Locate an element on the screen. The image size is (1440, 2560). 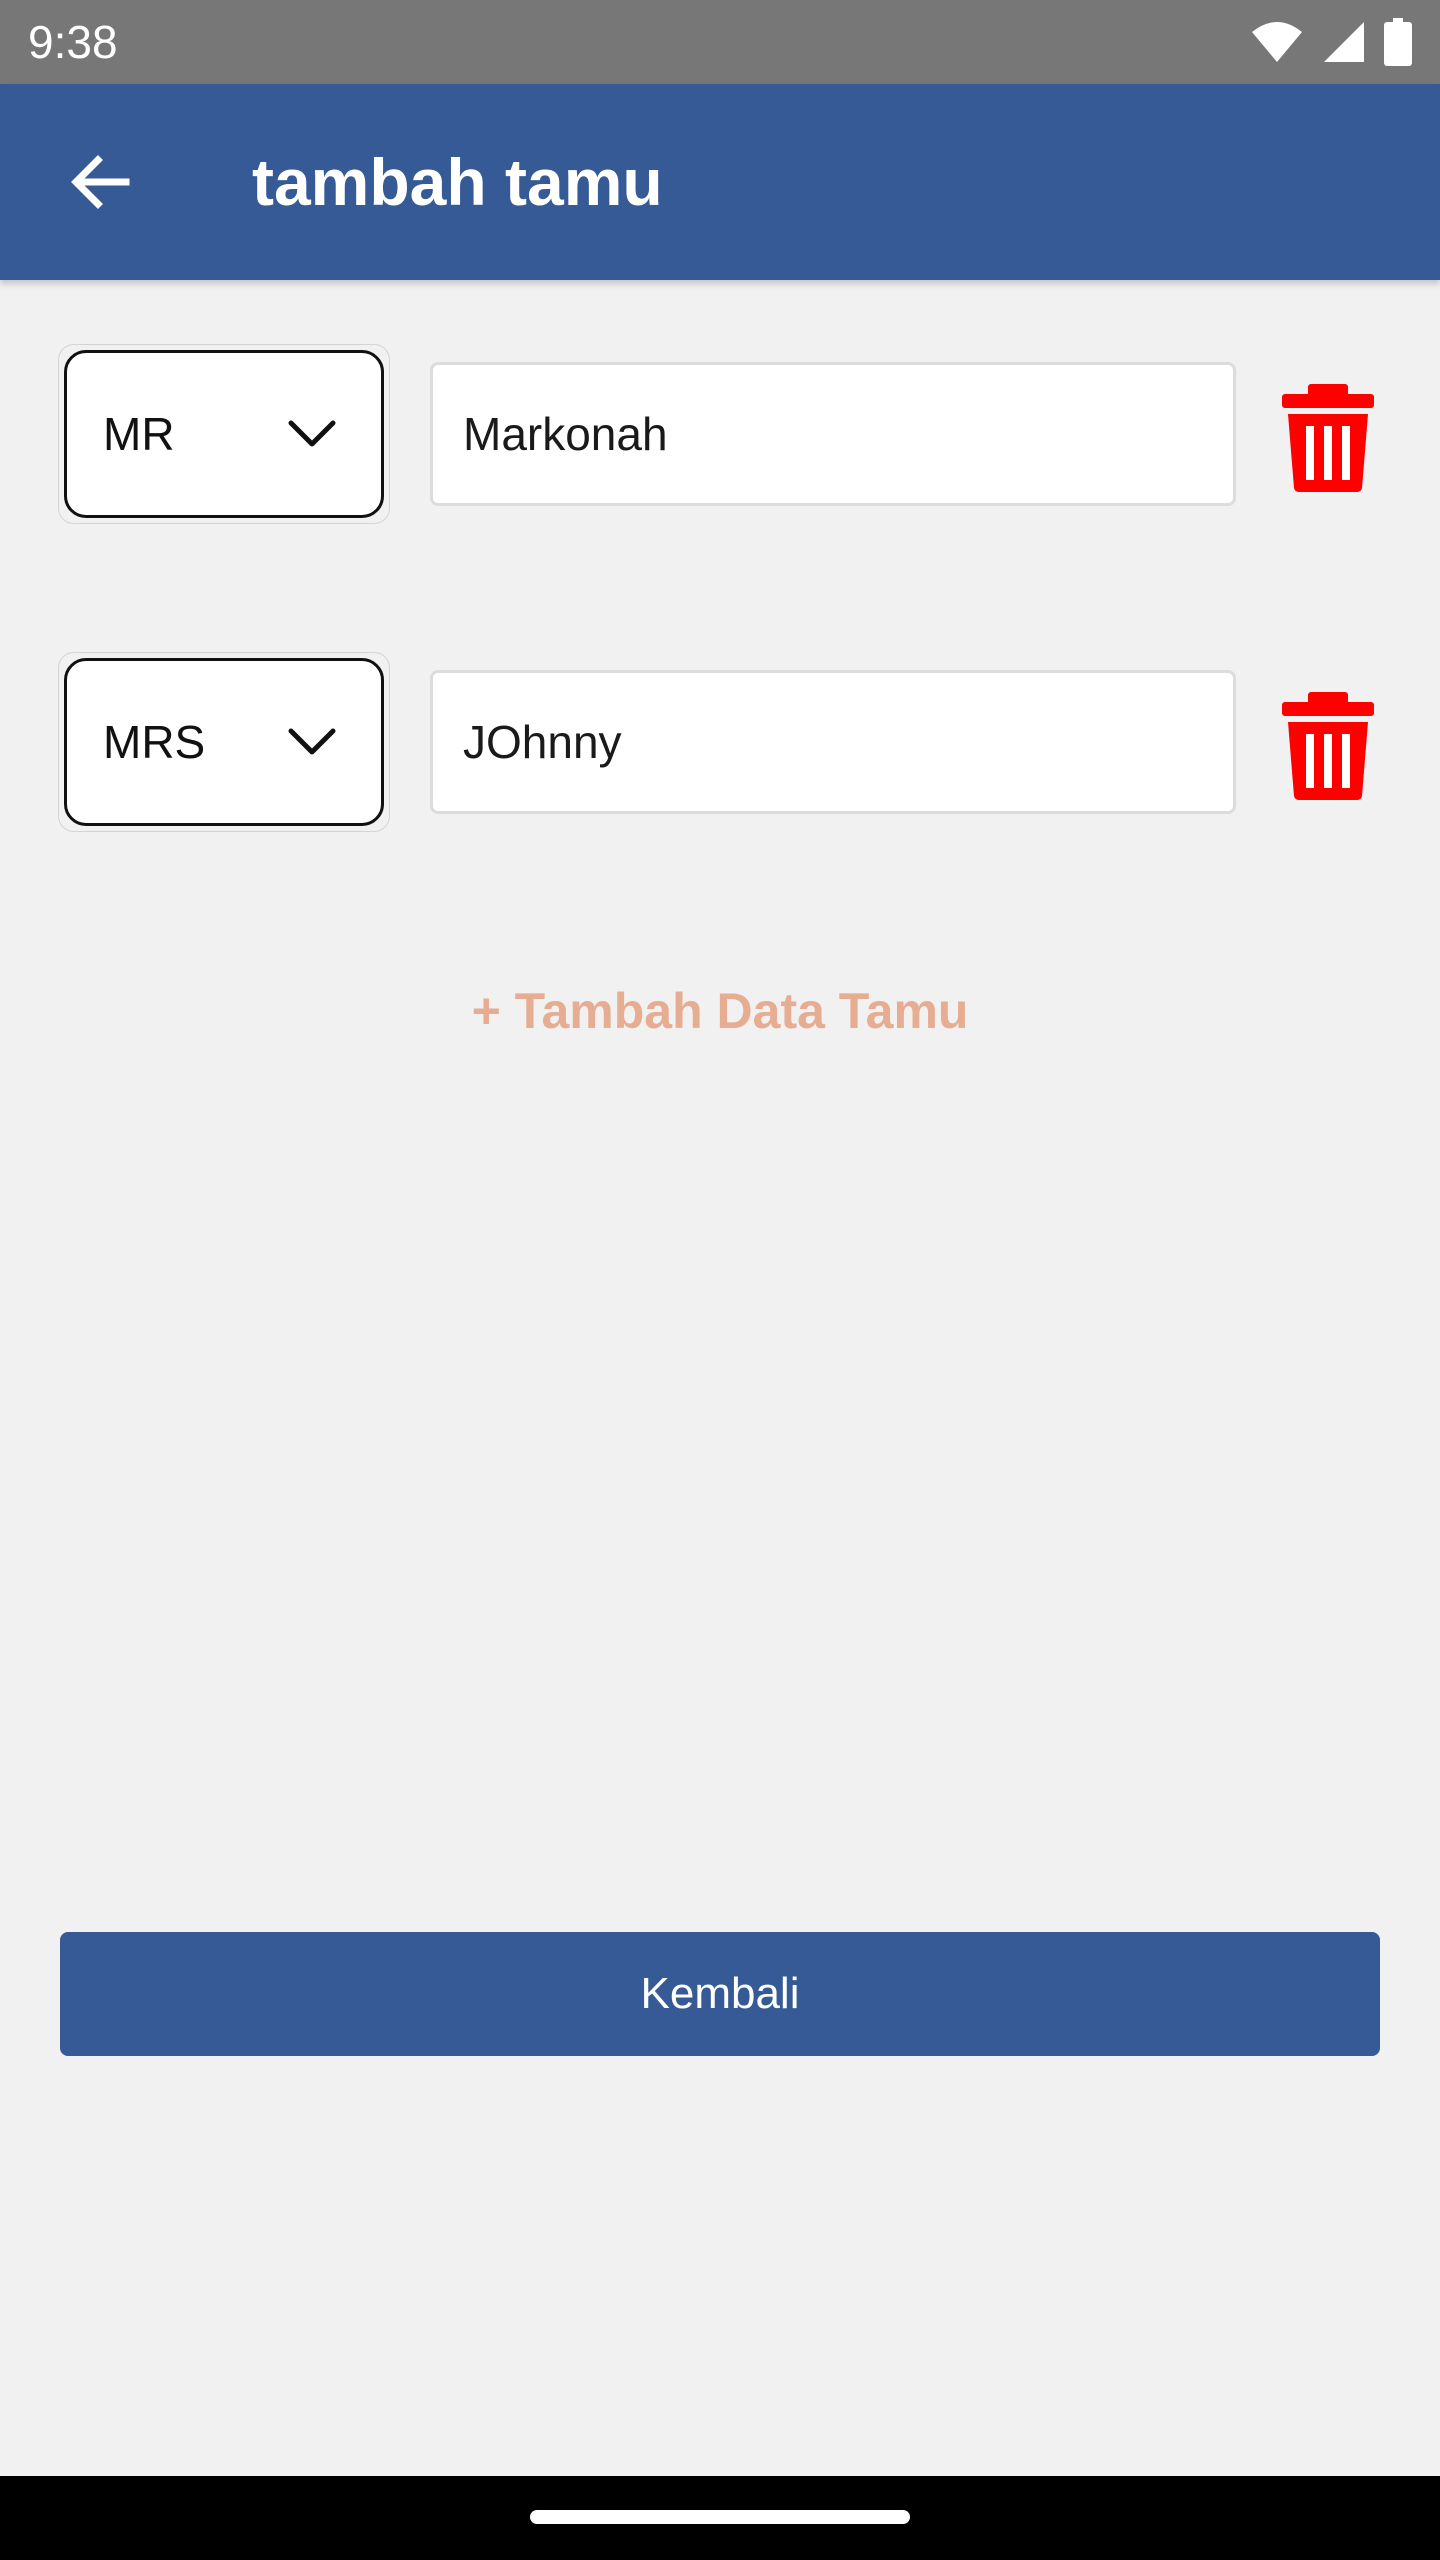
app-bar: tambah tamu is located at coordinates (720, 182).